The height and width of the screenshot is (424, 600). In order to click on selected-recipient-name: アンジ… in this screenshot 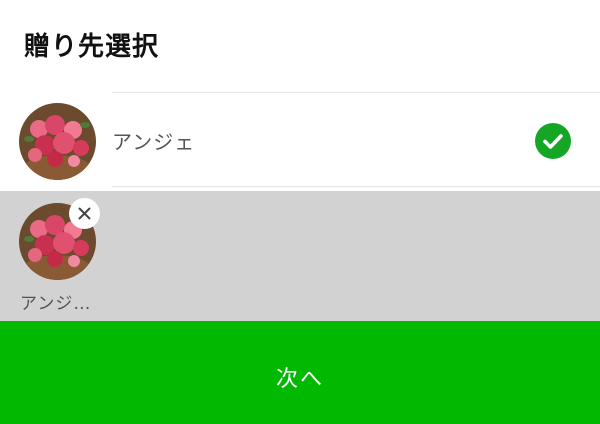, I will do `click(56, 304)`.